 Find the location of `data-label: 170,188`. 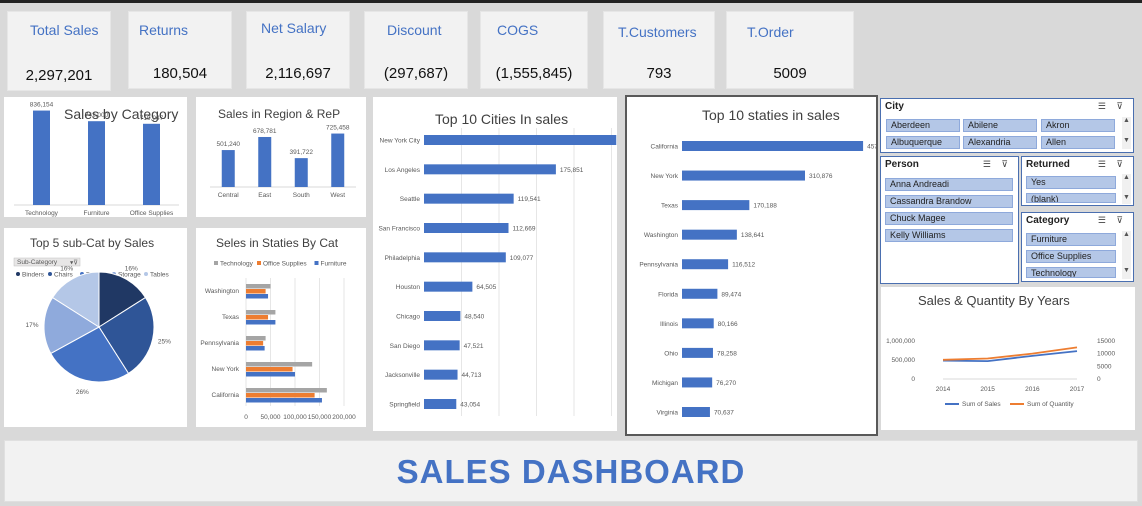

data-label: 170,188 is located at coordinates (765, 206).